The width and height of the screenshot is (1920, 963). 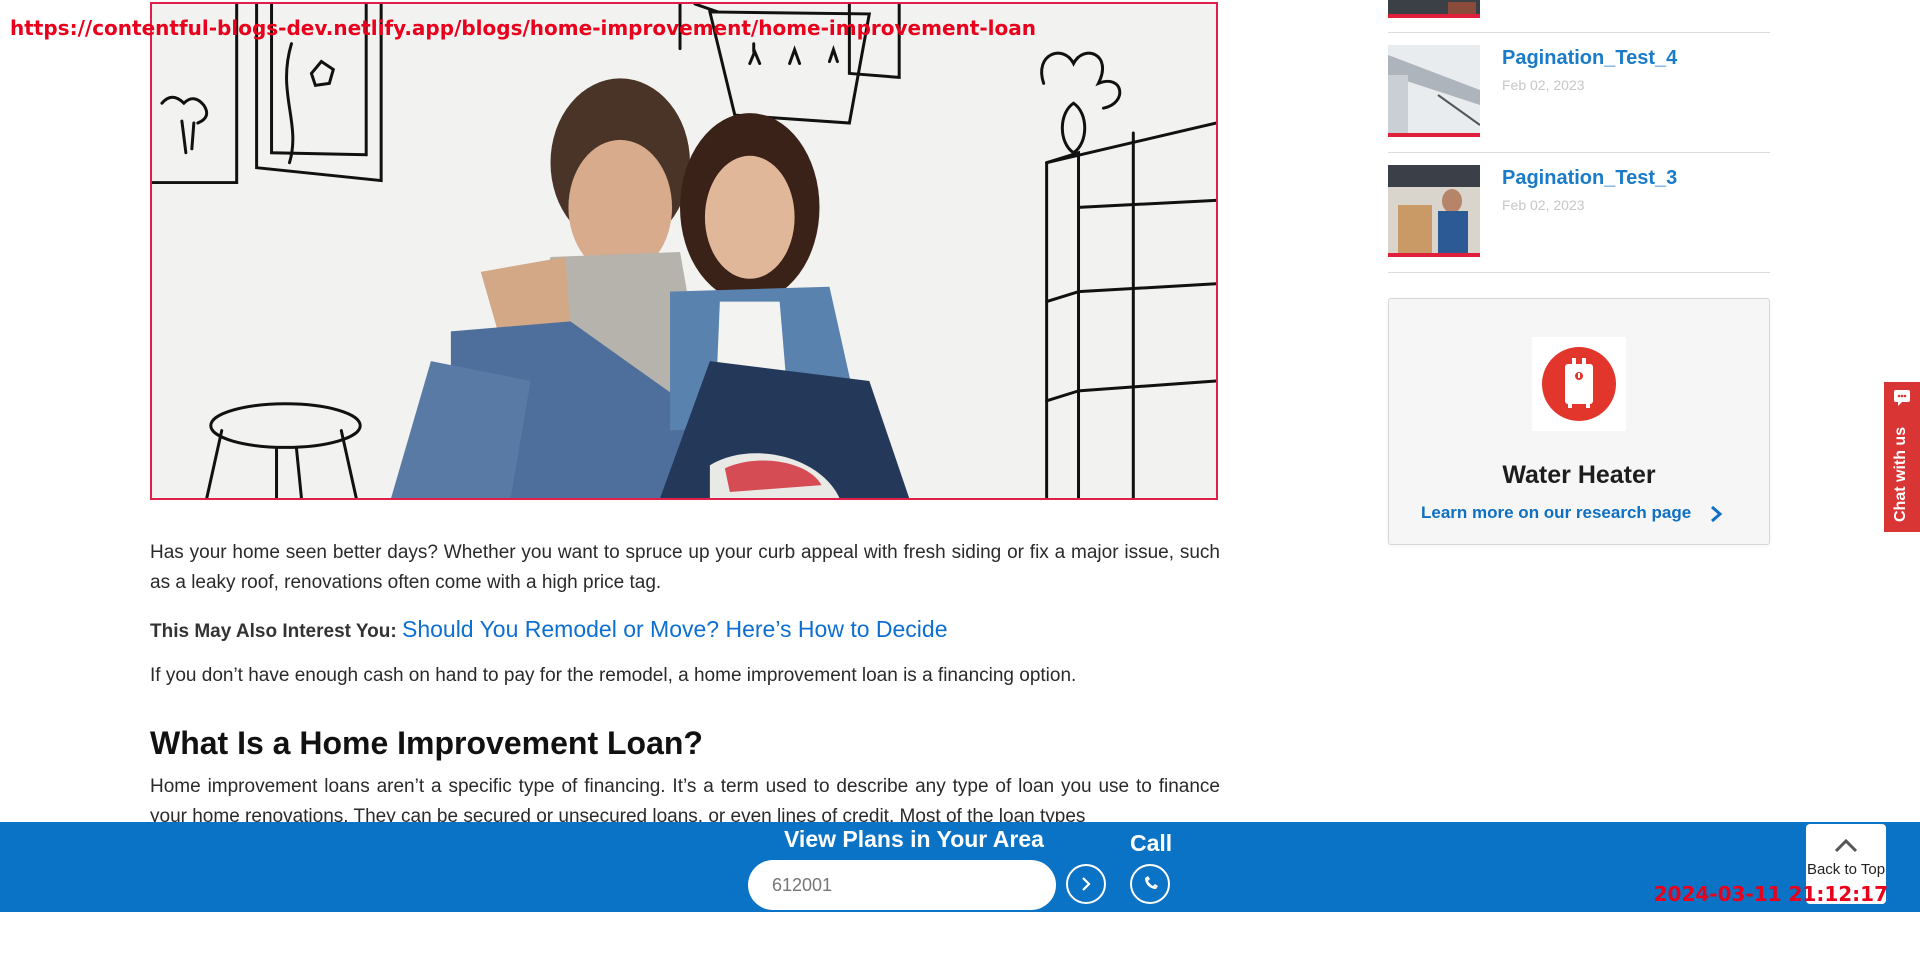 What do you see at coordinates (1846, 869) in the screenshot?
I see `back-to-top-label: Back to Top` at bounding box center [1846, 869].